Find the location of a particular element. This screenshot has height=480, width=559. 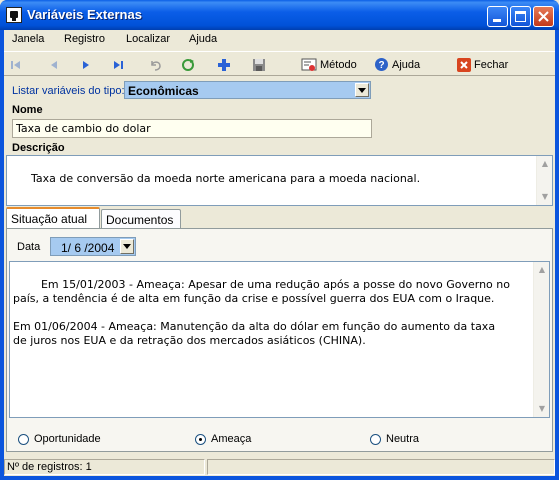

refresh-button is located at coordinates (188, 64).